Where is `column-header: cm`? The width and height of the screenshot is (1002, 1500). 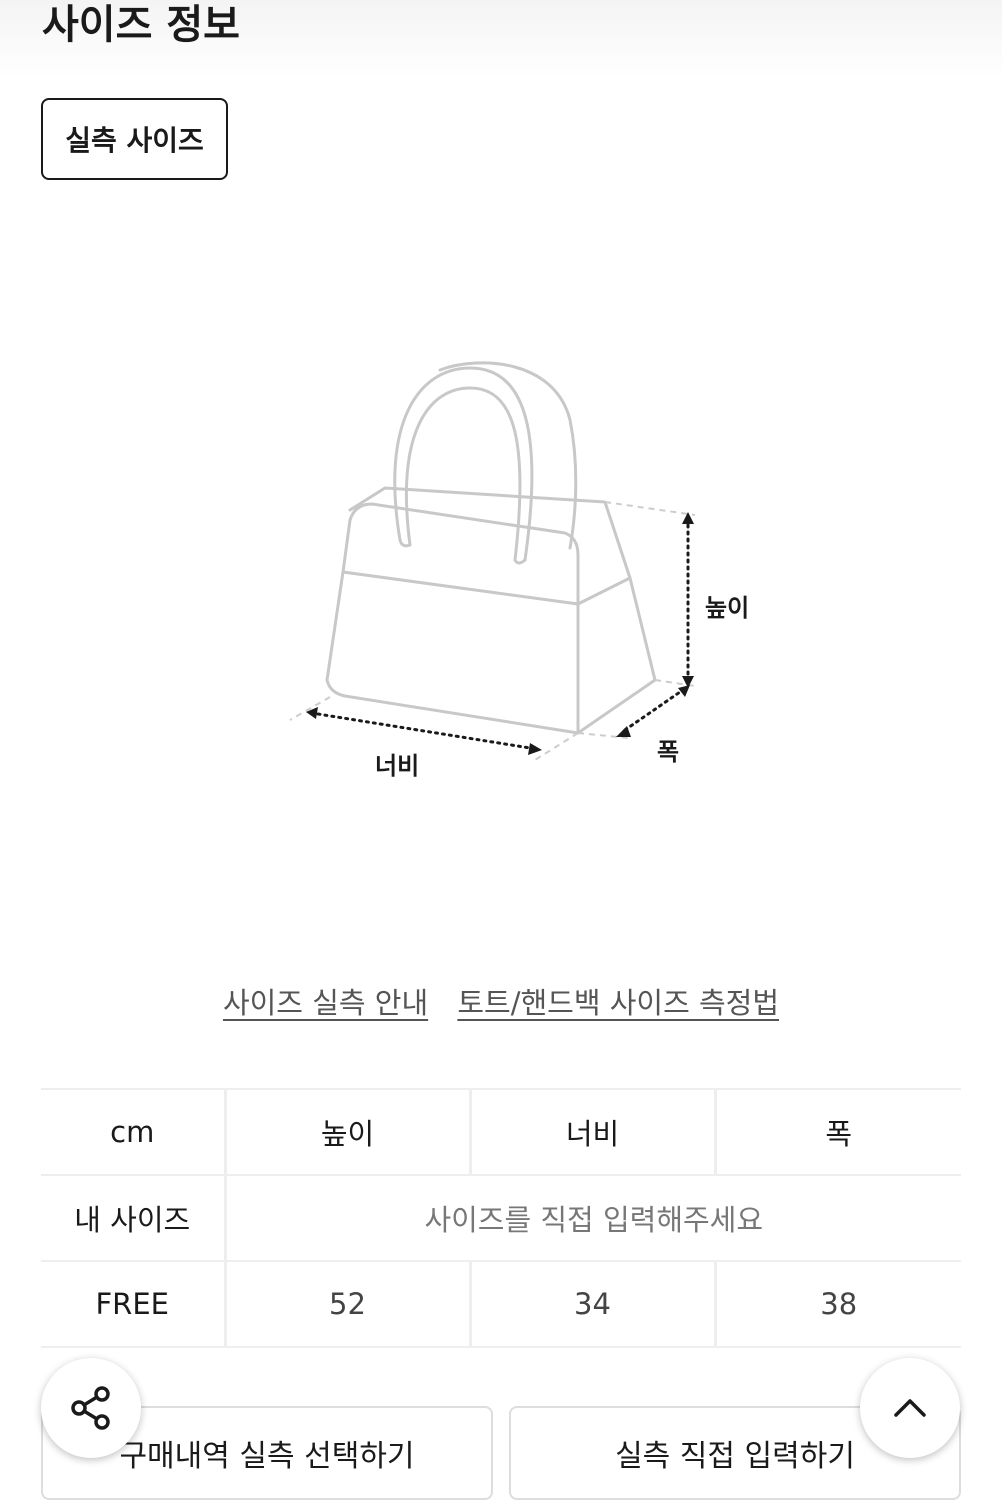
column-header: cm is located at coordinates (133, 1132).